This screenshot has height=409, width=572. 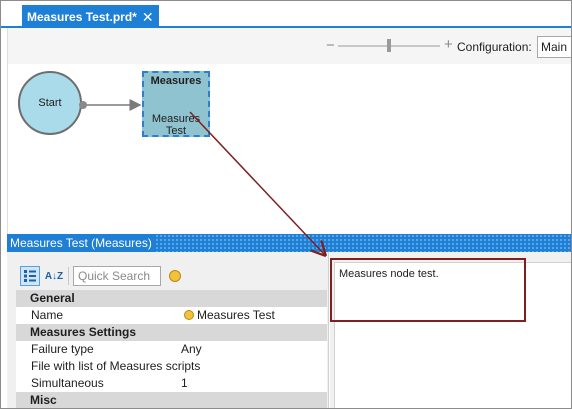 I want to click on sort-az-icon: A↓Z, so click(x=54, y=276).